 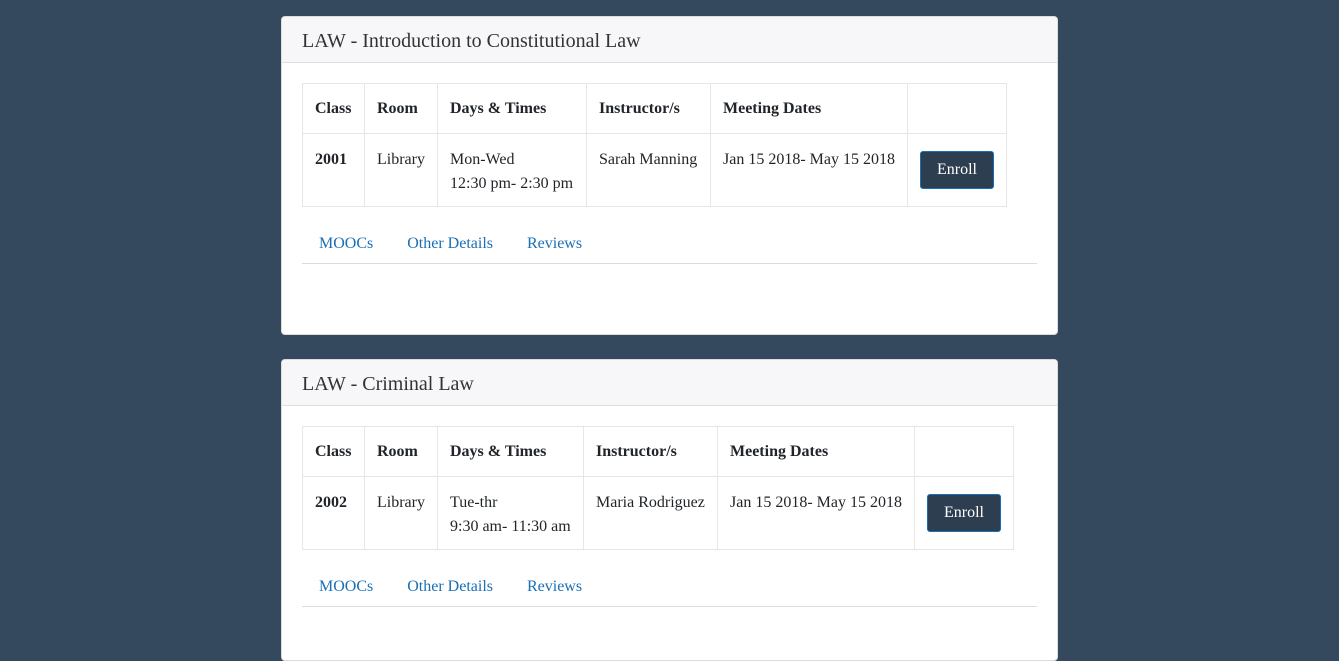 What do you see at coordinates (650, 513) in the screenshot?
I see `instructor: Maria Rodriguez` at bounding box center [650, 513].